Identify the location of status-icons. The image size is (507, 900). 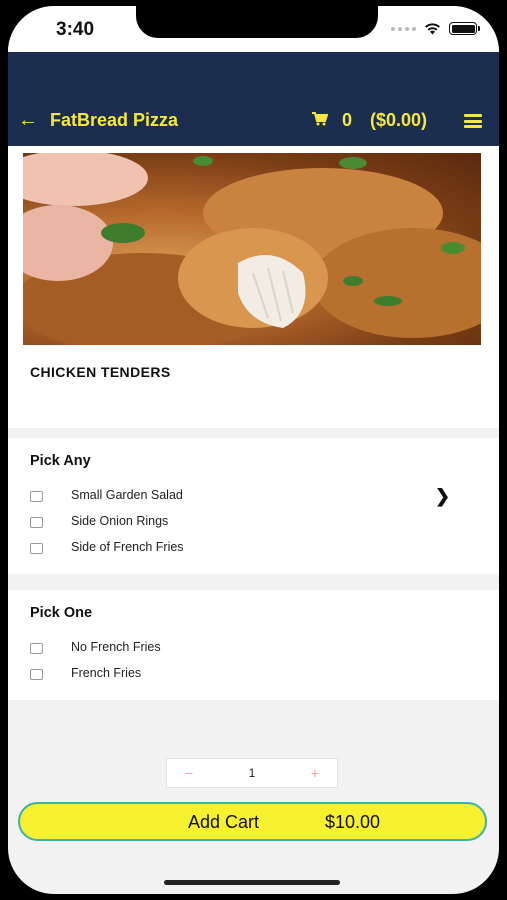
(435, 28).